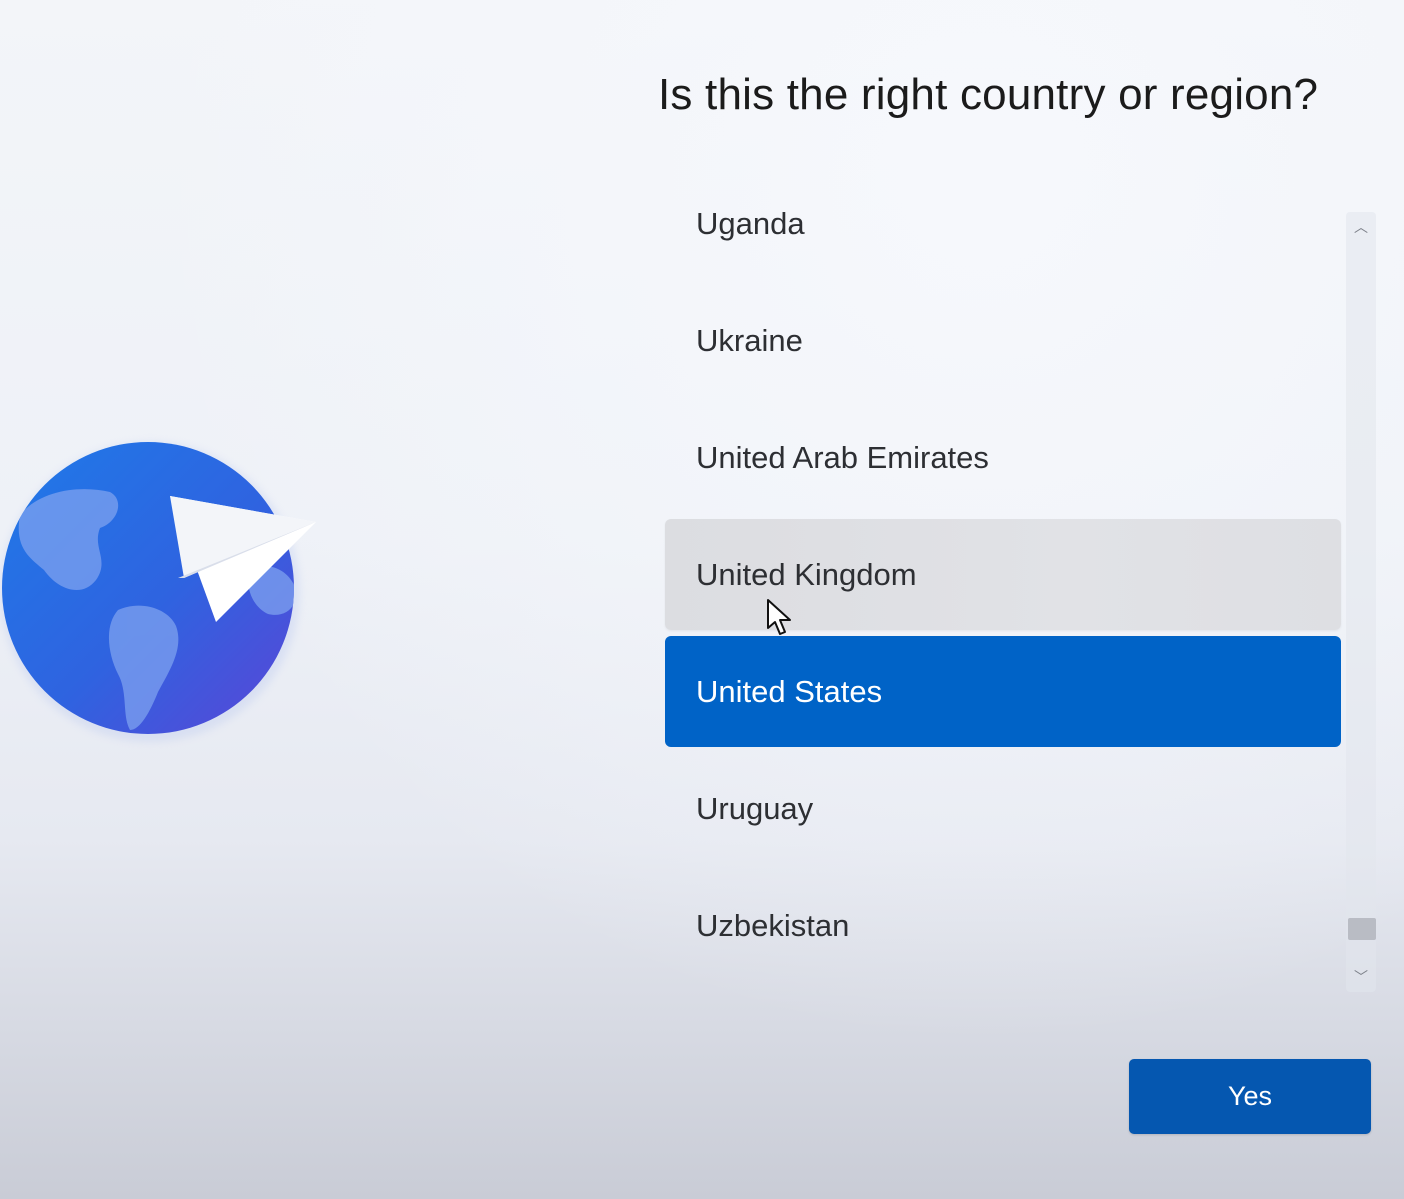  Describe the element at coordinates (789, 691) in the screenshot. I see `list-item-label: United States` at that location.